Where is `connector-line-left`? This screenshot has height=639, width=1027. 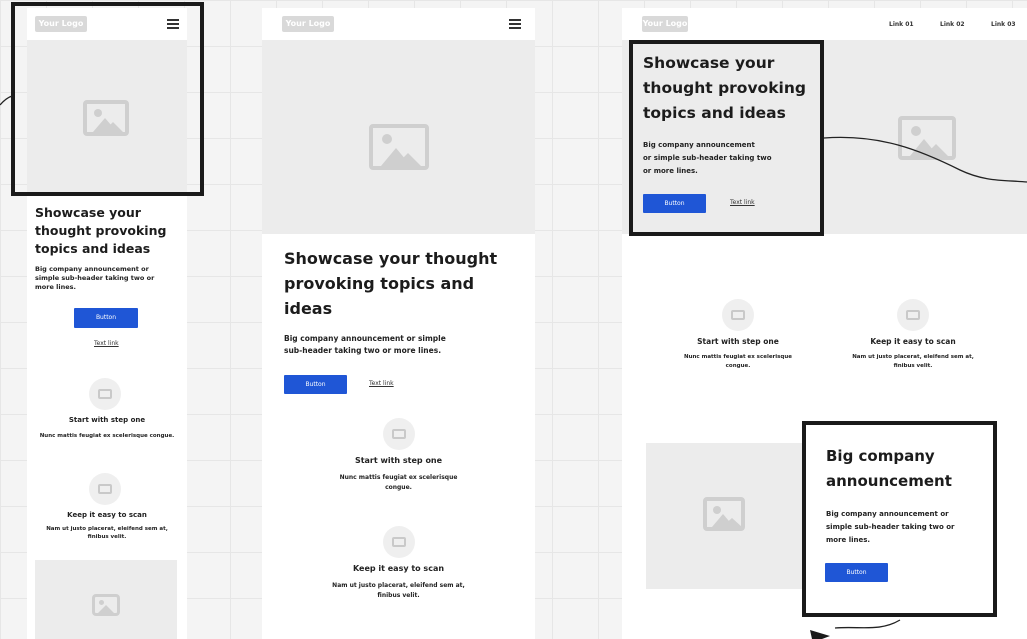
connector-line-left is located at coordinates (6, 100).